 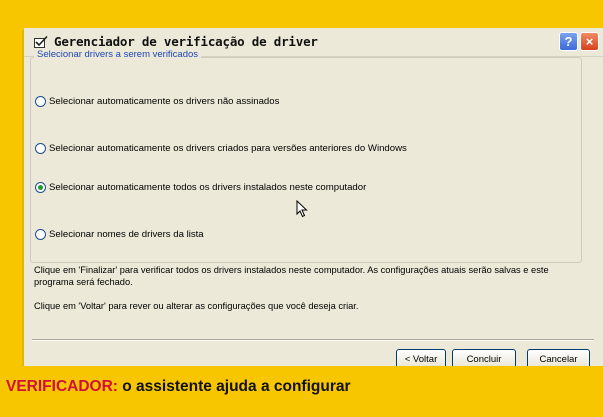 I want to click on caption-label: VERIFICADOR:, so click(x=62, y=386).